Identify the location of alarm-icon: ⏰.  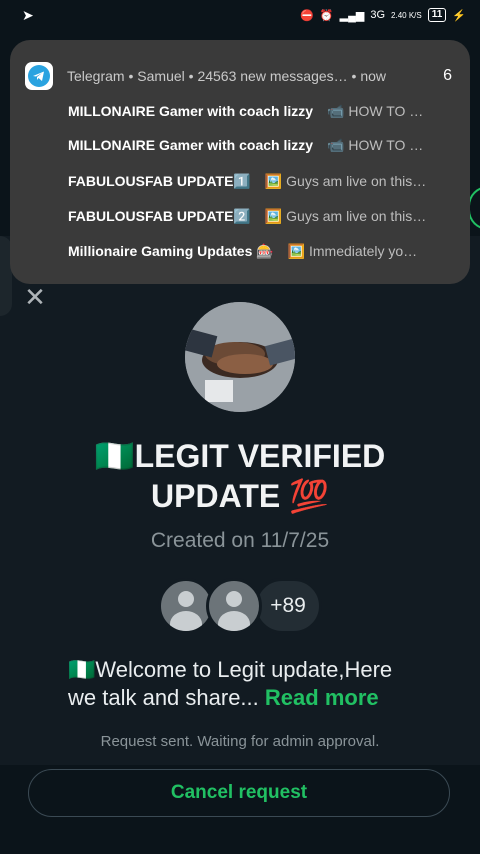
(326, 15).